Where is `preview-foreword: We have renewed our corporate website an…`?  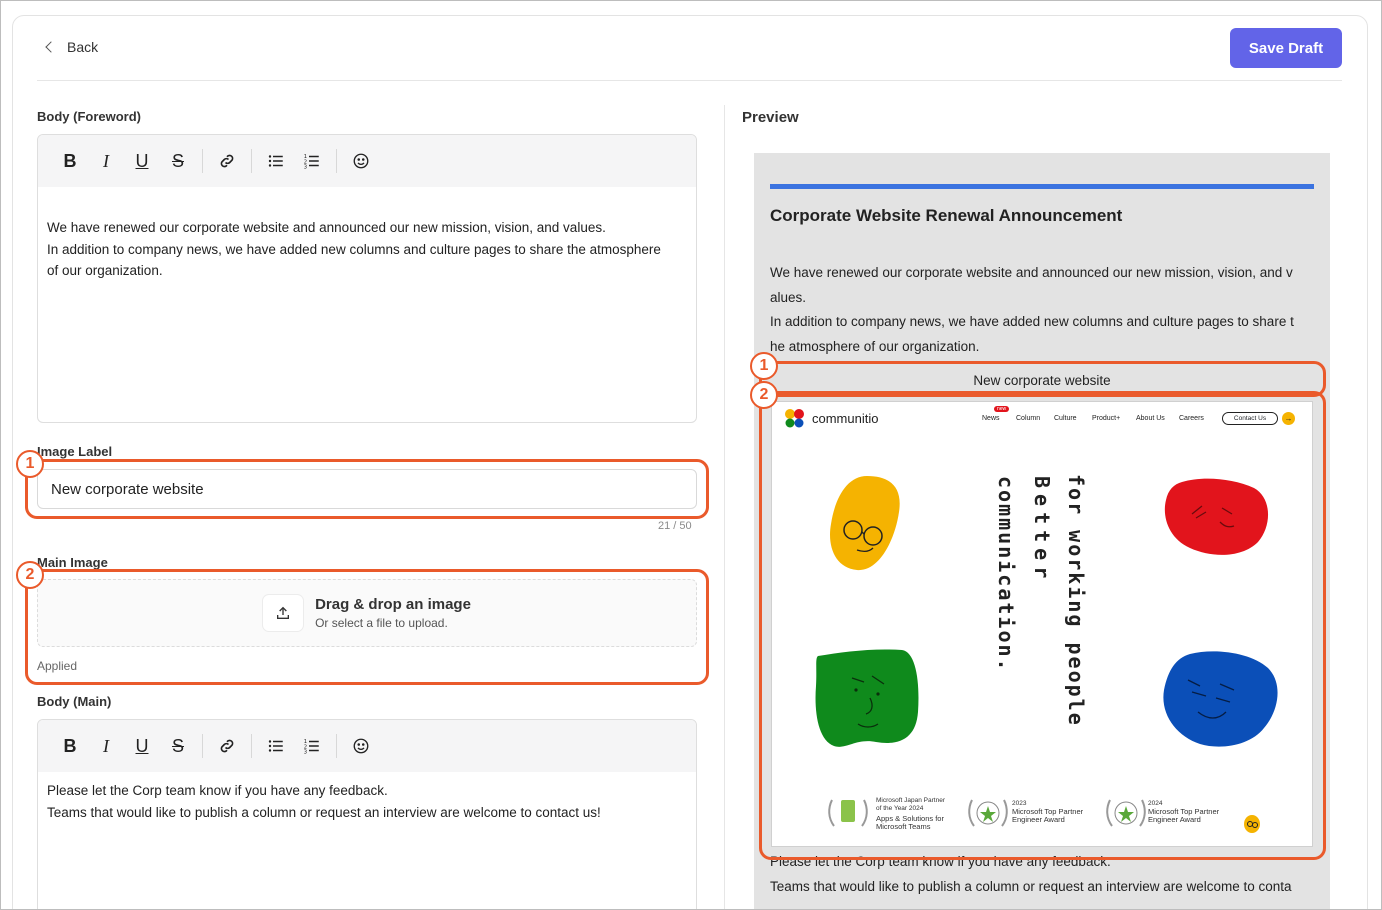 preview-foreword: We have renewed our corporate website an… is located at coordinates (1042, 310).